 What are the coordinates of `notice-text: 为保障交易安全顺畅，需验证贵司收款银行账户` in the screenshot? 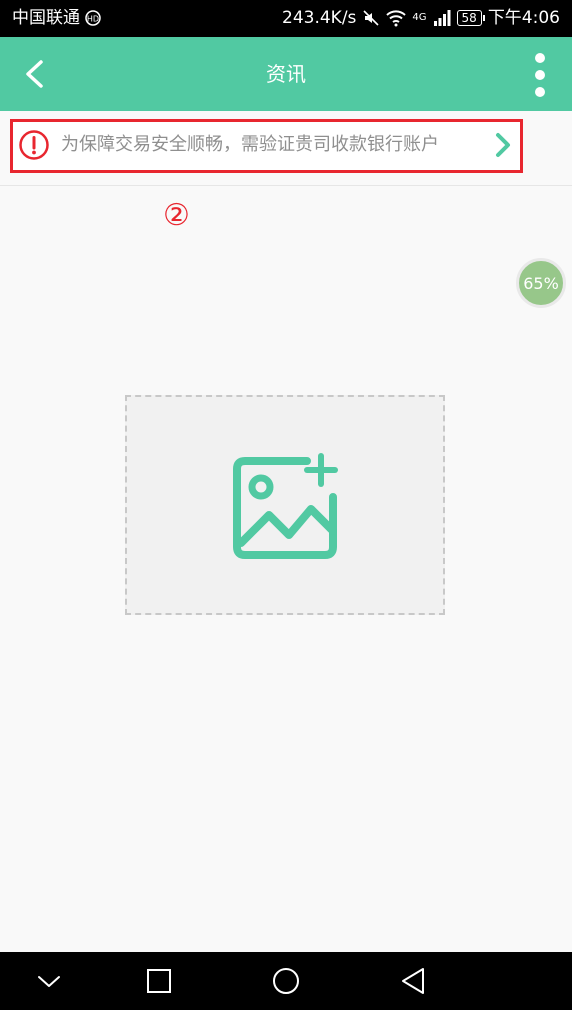 It's located at (250, 144).